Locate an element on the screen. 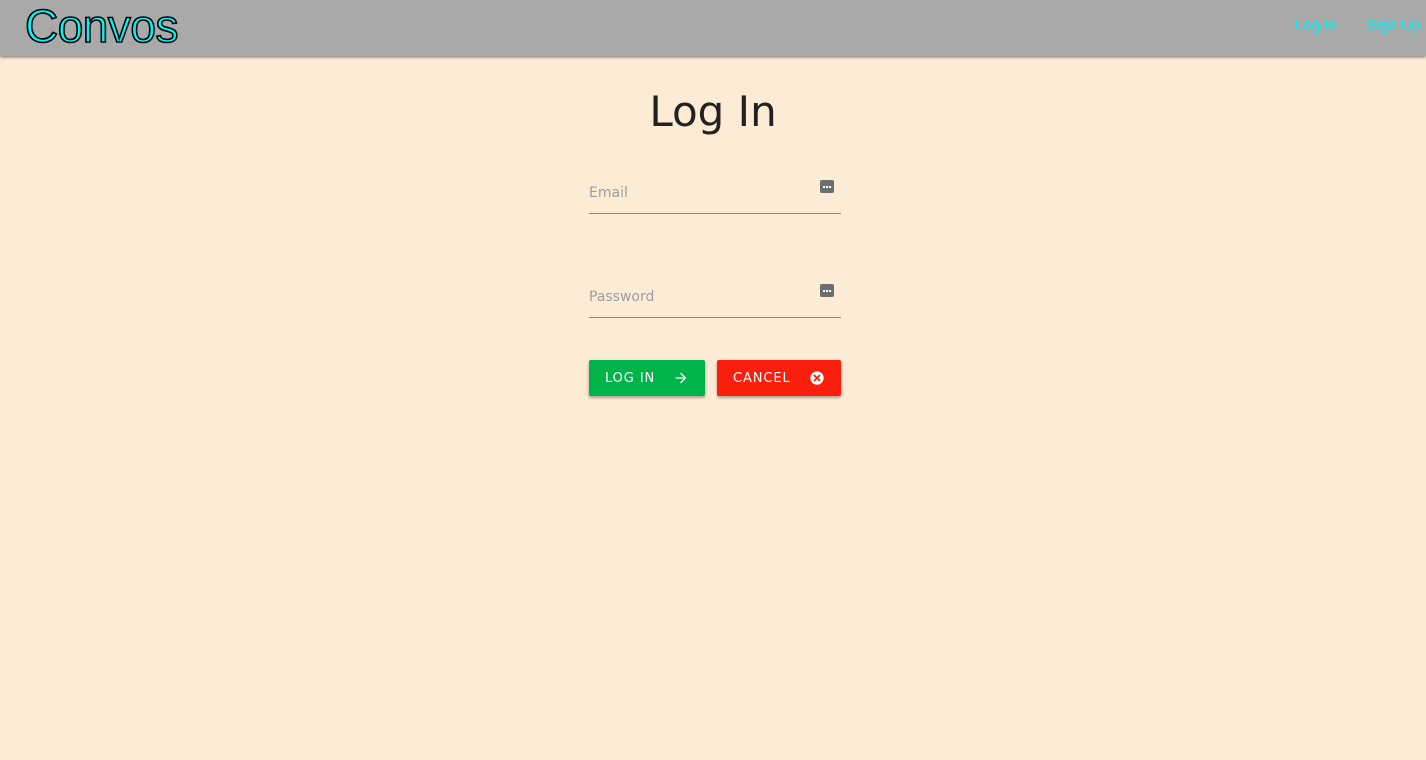  password-input is located at coordinates (699, 297).